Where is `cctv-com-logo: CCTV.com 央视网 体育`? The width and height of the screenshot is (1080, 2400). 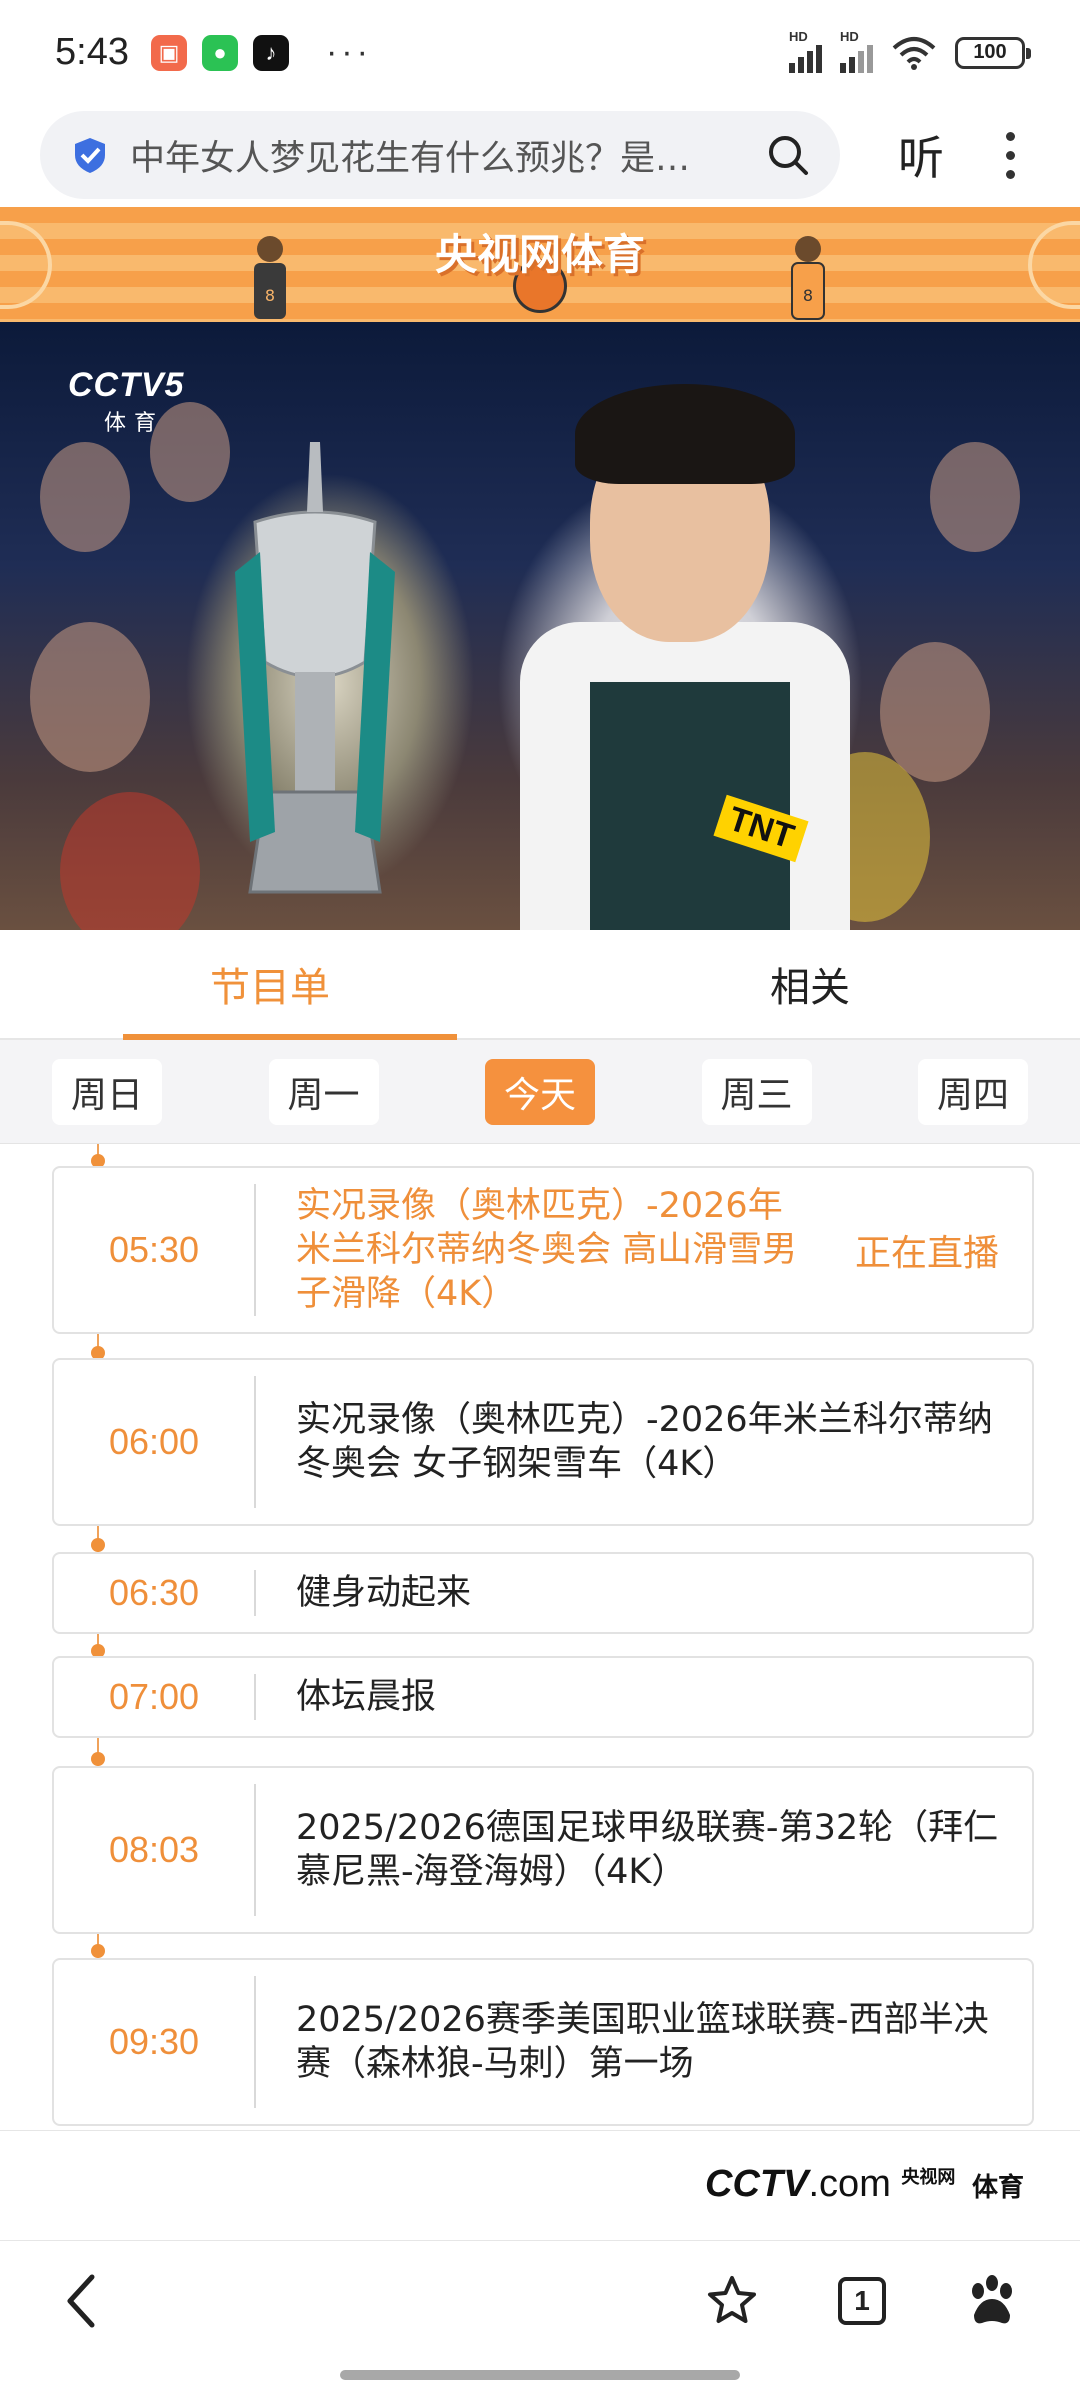
cctv-com-logo: CCTV.com 央视网 体育 is located at coordinates (864, 2184).